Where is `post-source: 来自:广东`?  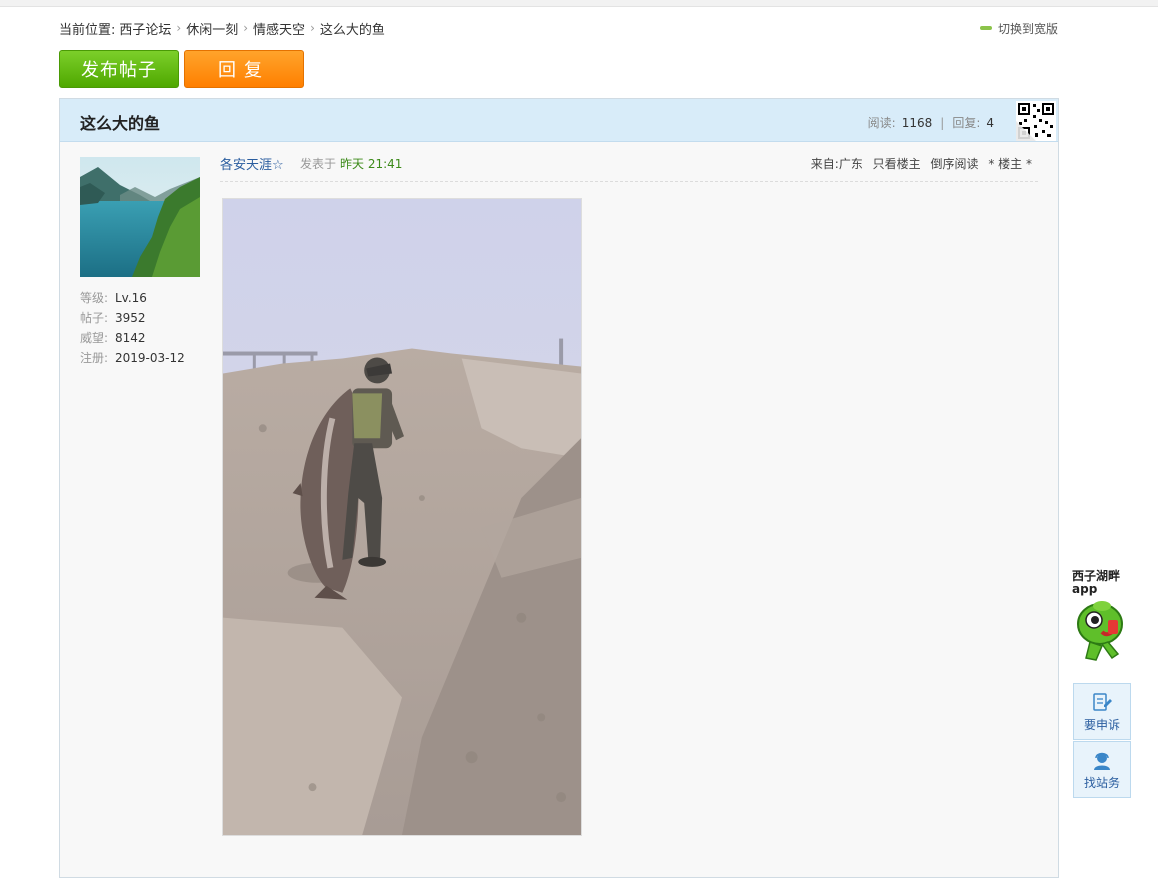
post-source: 来自:广东 is located at coordinates (836, 164).